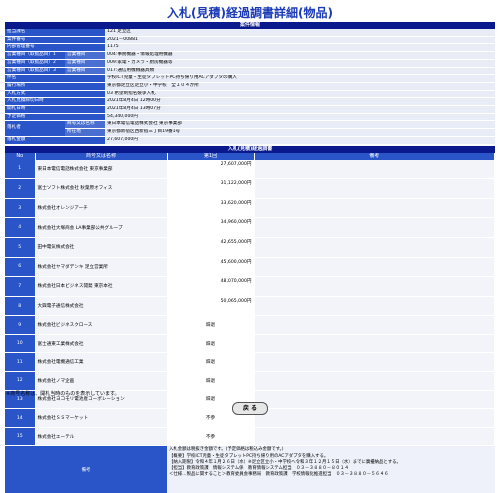 The width and height of the screenshot is (500, 493). I want to click on col-header-round1: 第1回, so click(211, 156).